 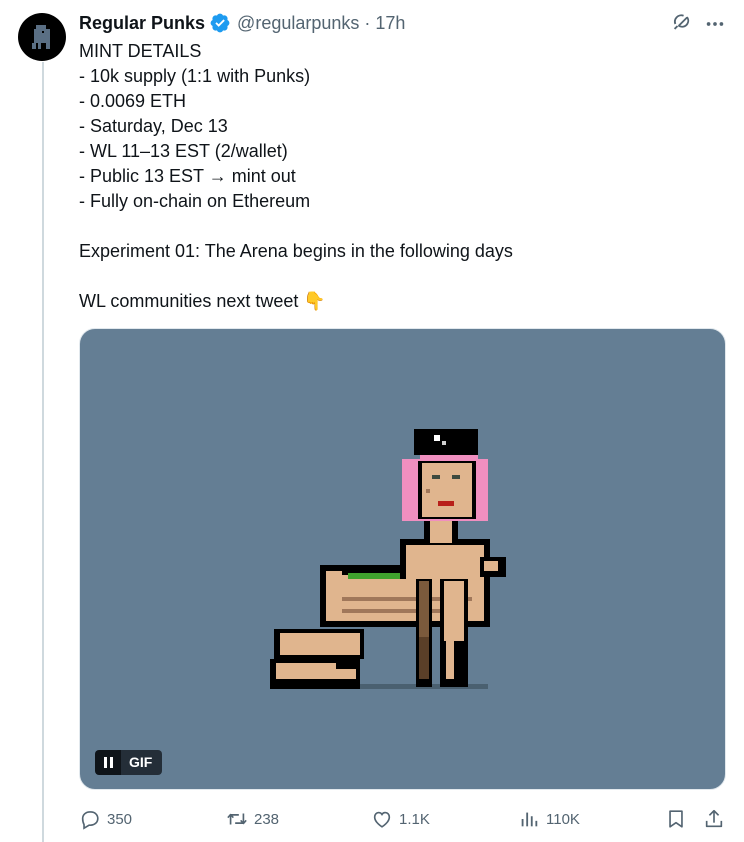 What do you see at coordinates (142, 23) in the screenshot?
I see `display-name: Regular Punks` at bounding box center [142, 23].